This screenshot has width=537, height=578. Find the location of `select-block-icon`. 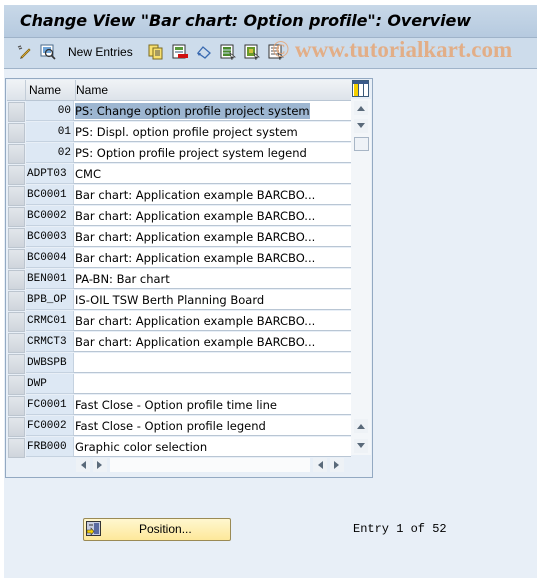

select-block-icon is located at coordinates (252, 52).